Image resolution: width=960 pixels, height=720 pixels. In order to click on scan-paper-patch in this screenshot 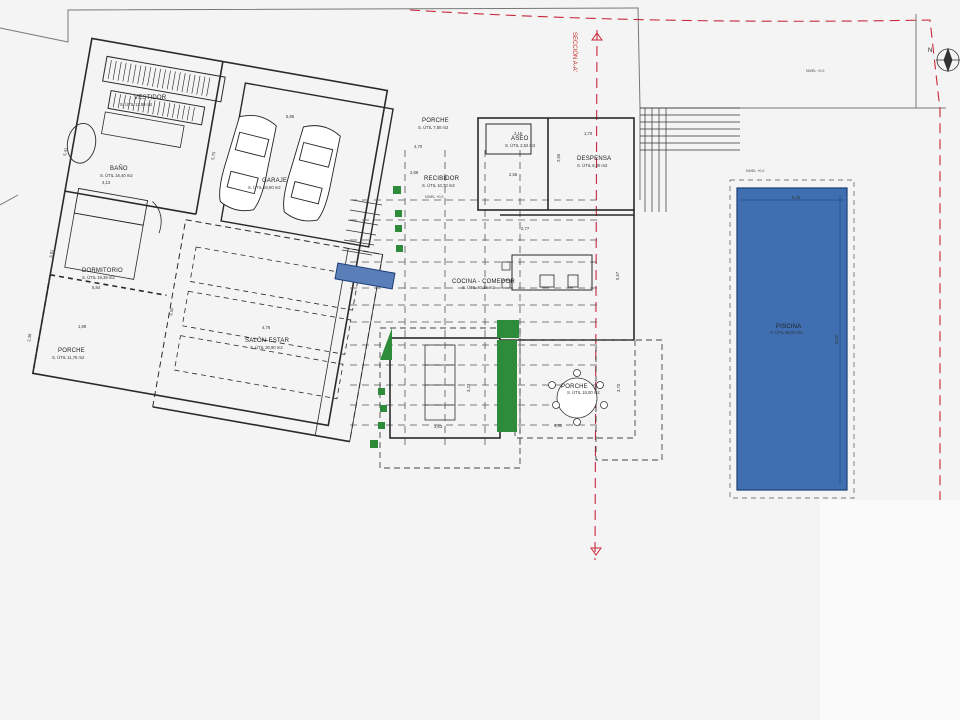, I will do `click(890, 610)`.